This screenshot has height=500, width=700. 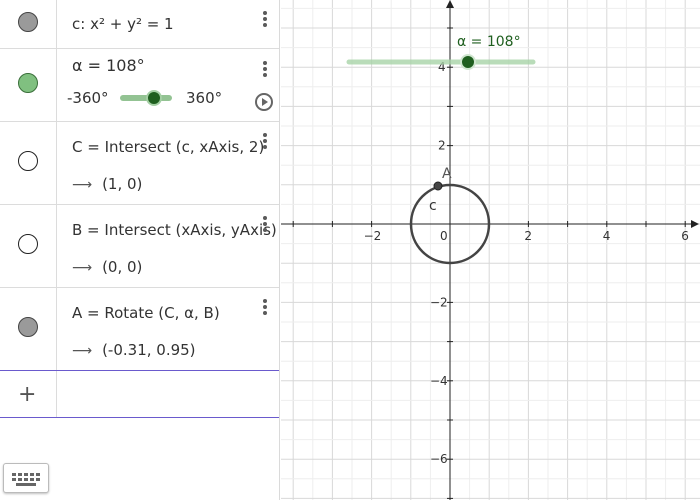 I want to click on definition-B: B = Intersect (xAxis, yAxis), so click(x=174, y=230).